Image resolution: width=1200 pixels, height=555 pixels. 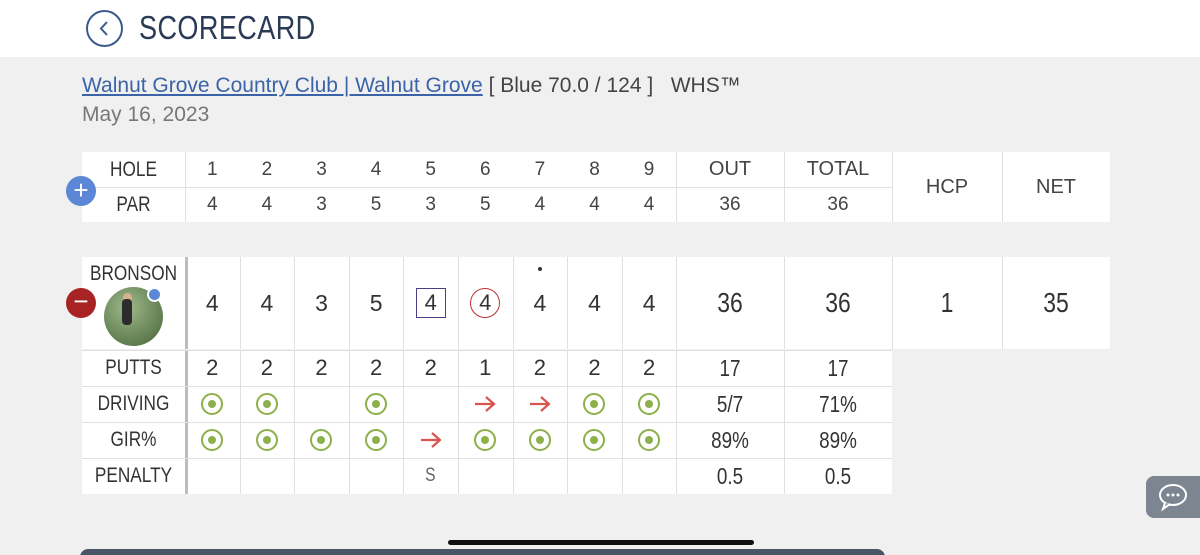 I want to click on arrow-right-miss-icon, so click(x=431, y=440).